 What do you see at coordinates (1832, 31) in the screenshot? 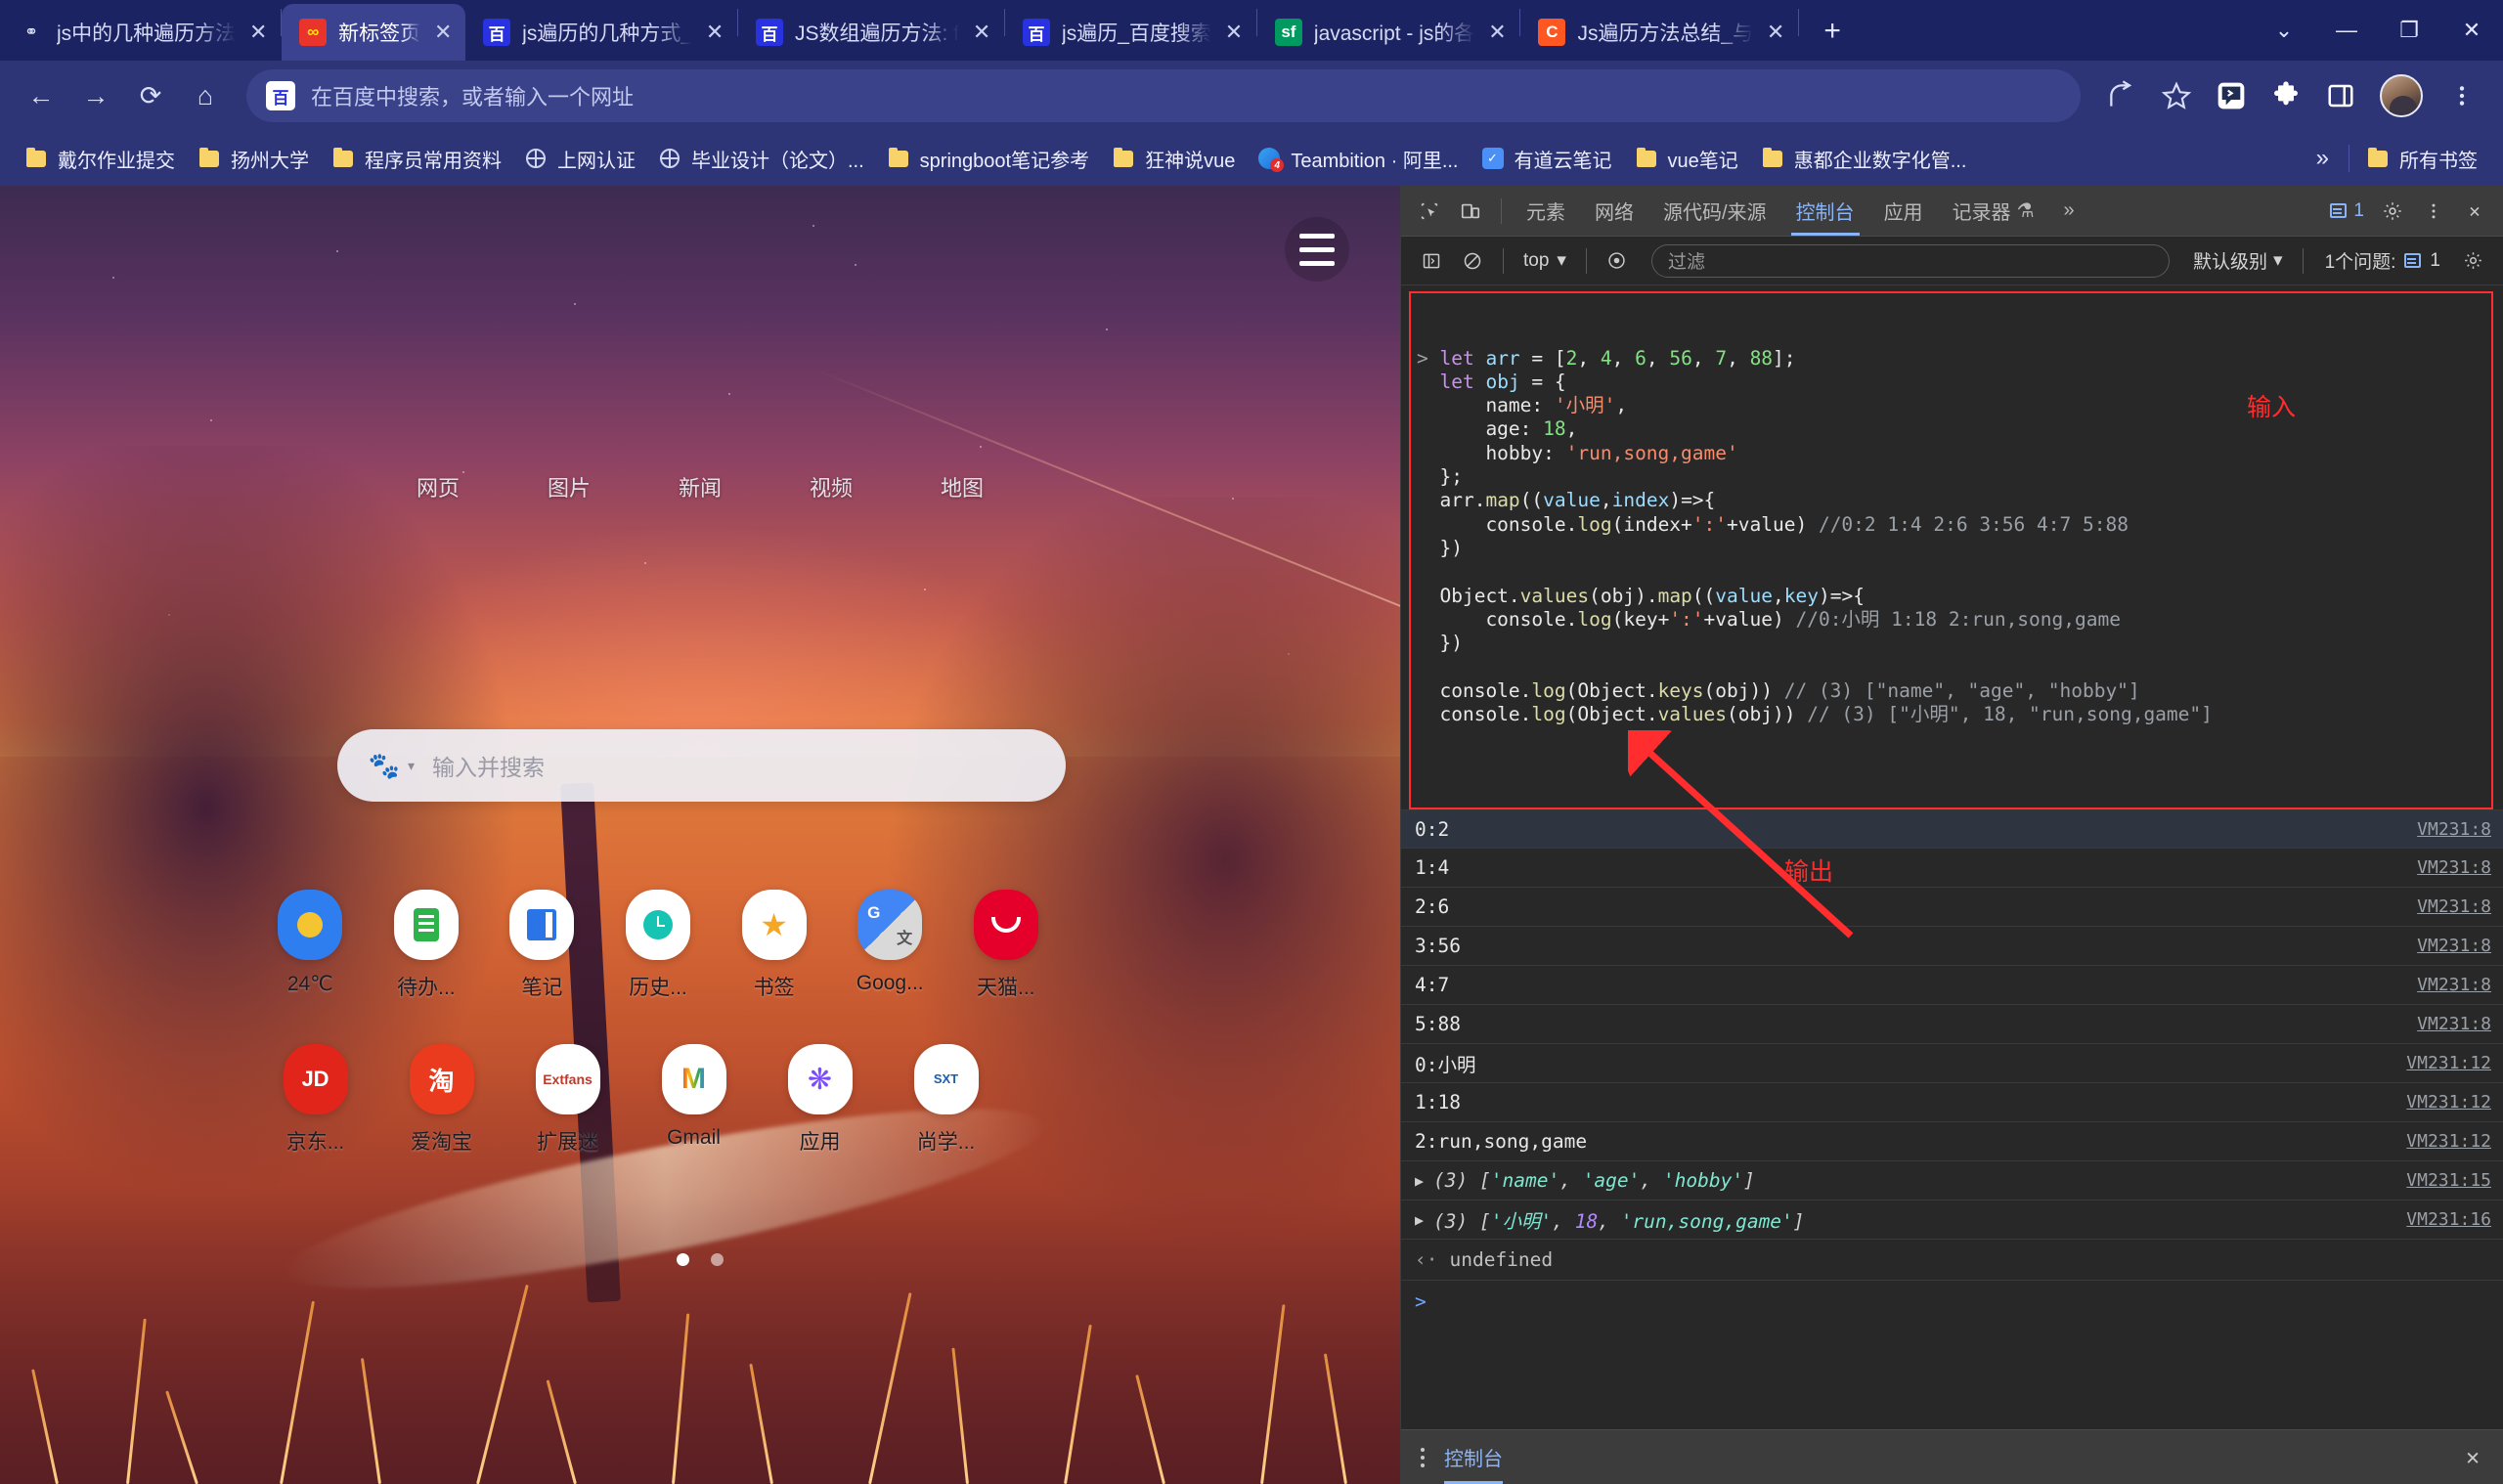
I see `new-tab-button: +` at bounding box center [1832, 31].